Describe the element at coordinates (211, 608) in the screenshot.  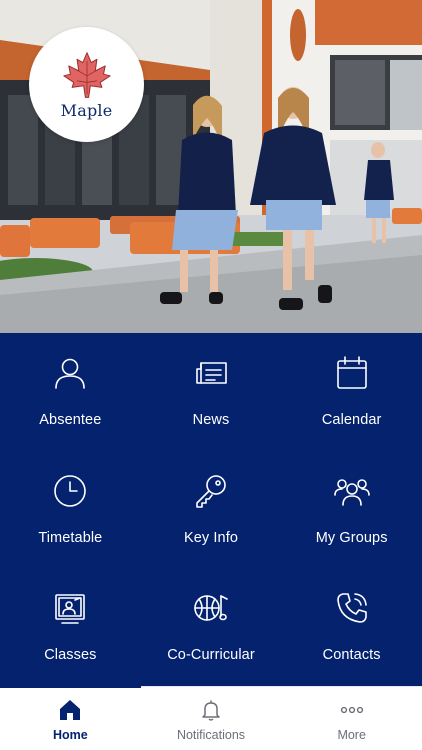
I see `sports-ball-icon` at that location.